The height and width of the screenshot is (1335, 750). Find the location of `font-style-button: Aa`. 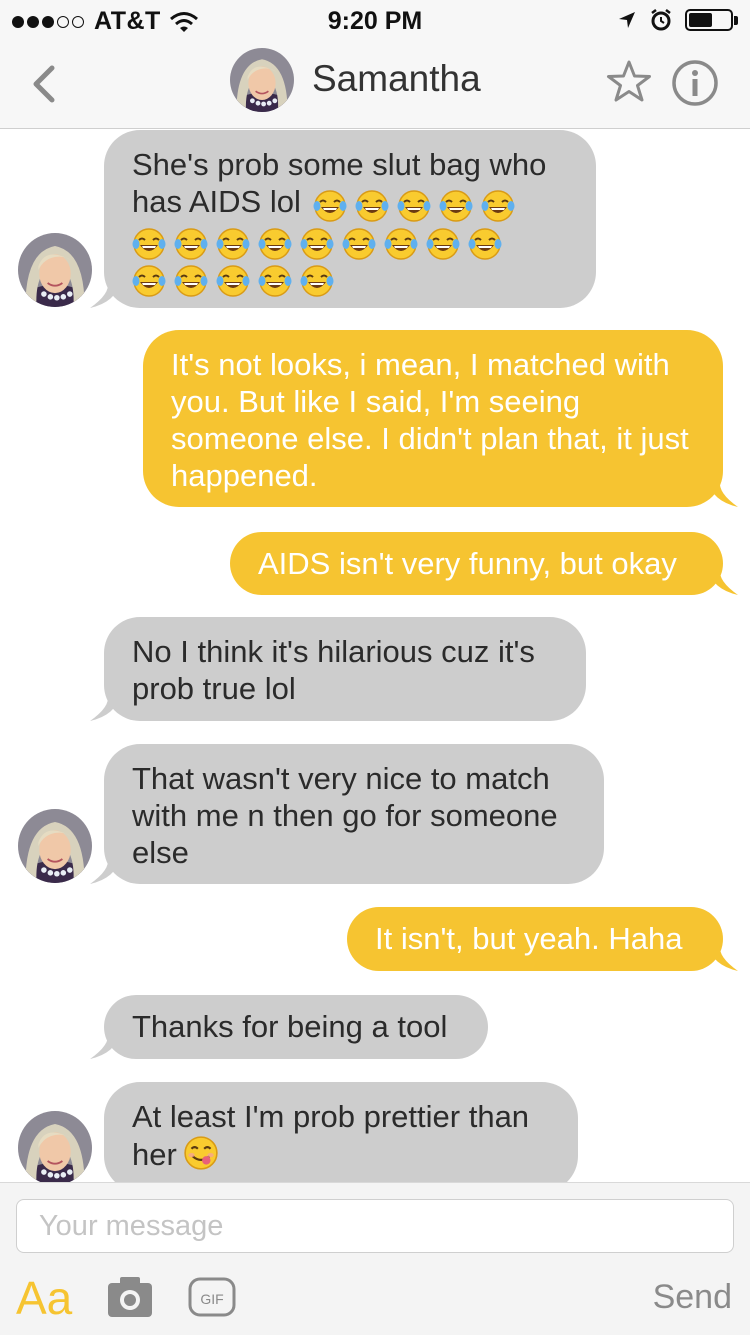

font-style-button: Aa is located at coordinates (44, 1298).